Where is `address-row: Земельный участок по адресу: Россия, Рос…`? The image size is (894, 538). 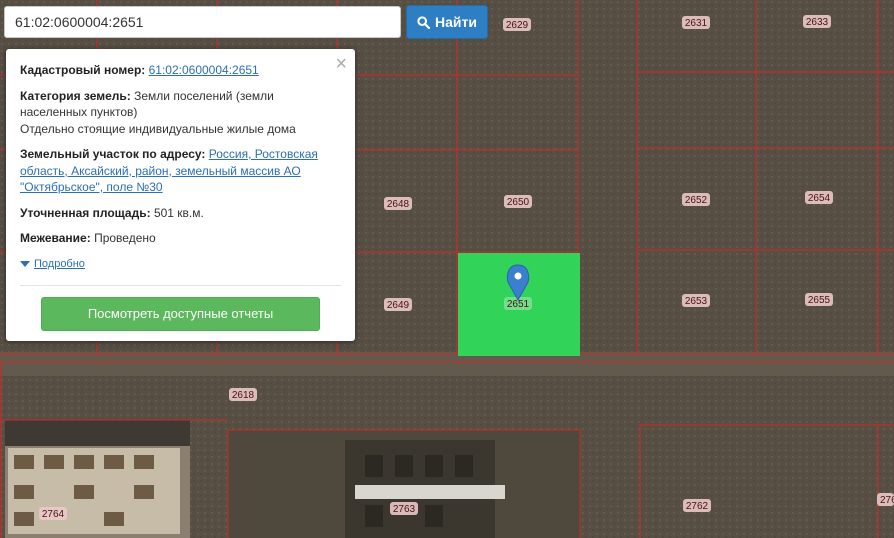
address-row: Земельный участок по адресу: Россия, Рос… is located at coordinates (180, 171).